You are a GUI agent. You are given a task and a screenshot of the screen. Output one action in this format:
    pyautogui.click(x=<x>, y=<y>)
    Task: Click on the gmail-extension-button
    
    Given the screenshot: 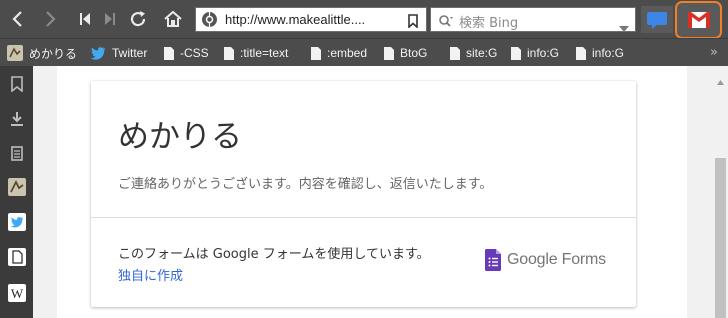 What is the action you would take?
    pyautogui.click(x=698, y=20)
    